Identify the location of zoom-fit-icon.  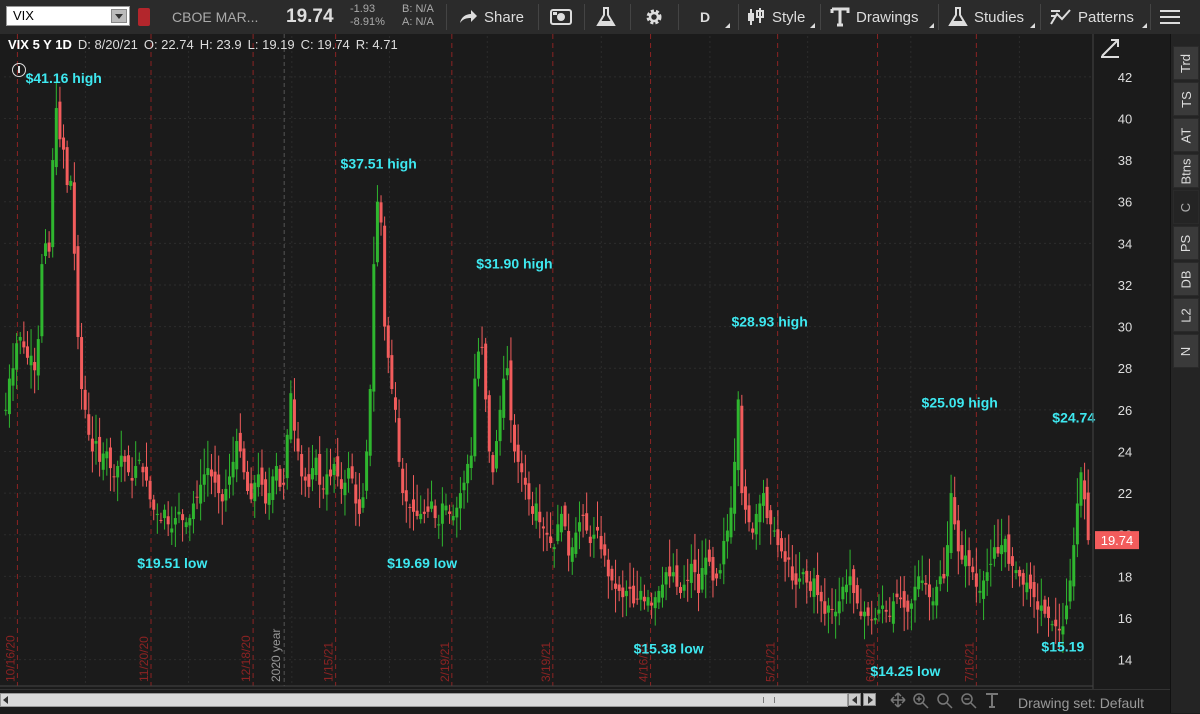
(945, 701).